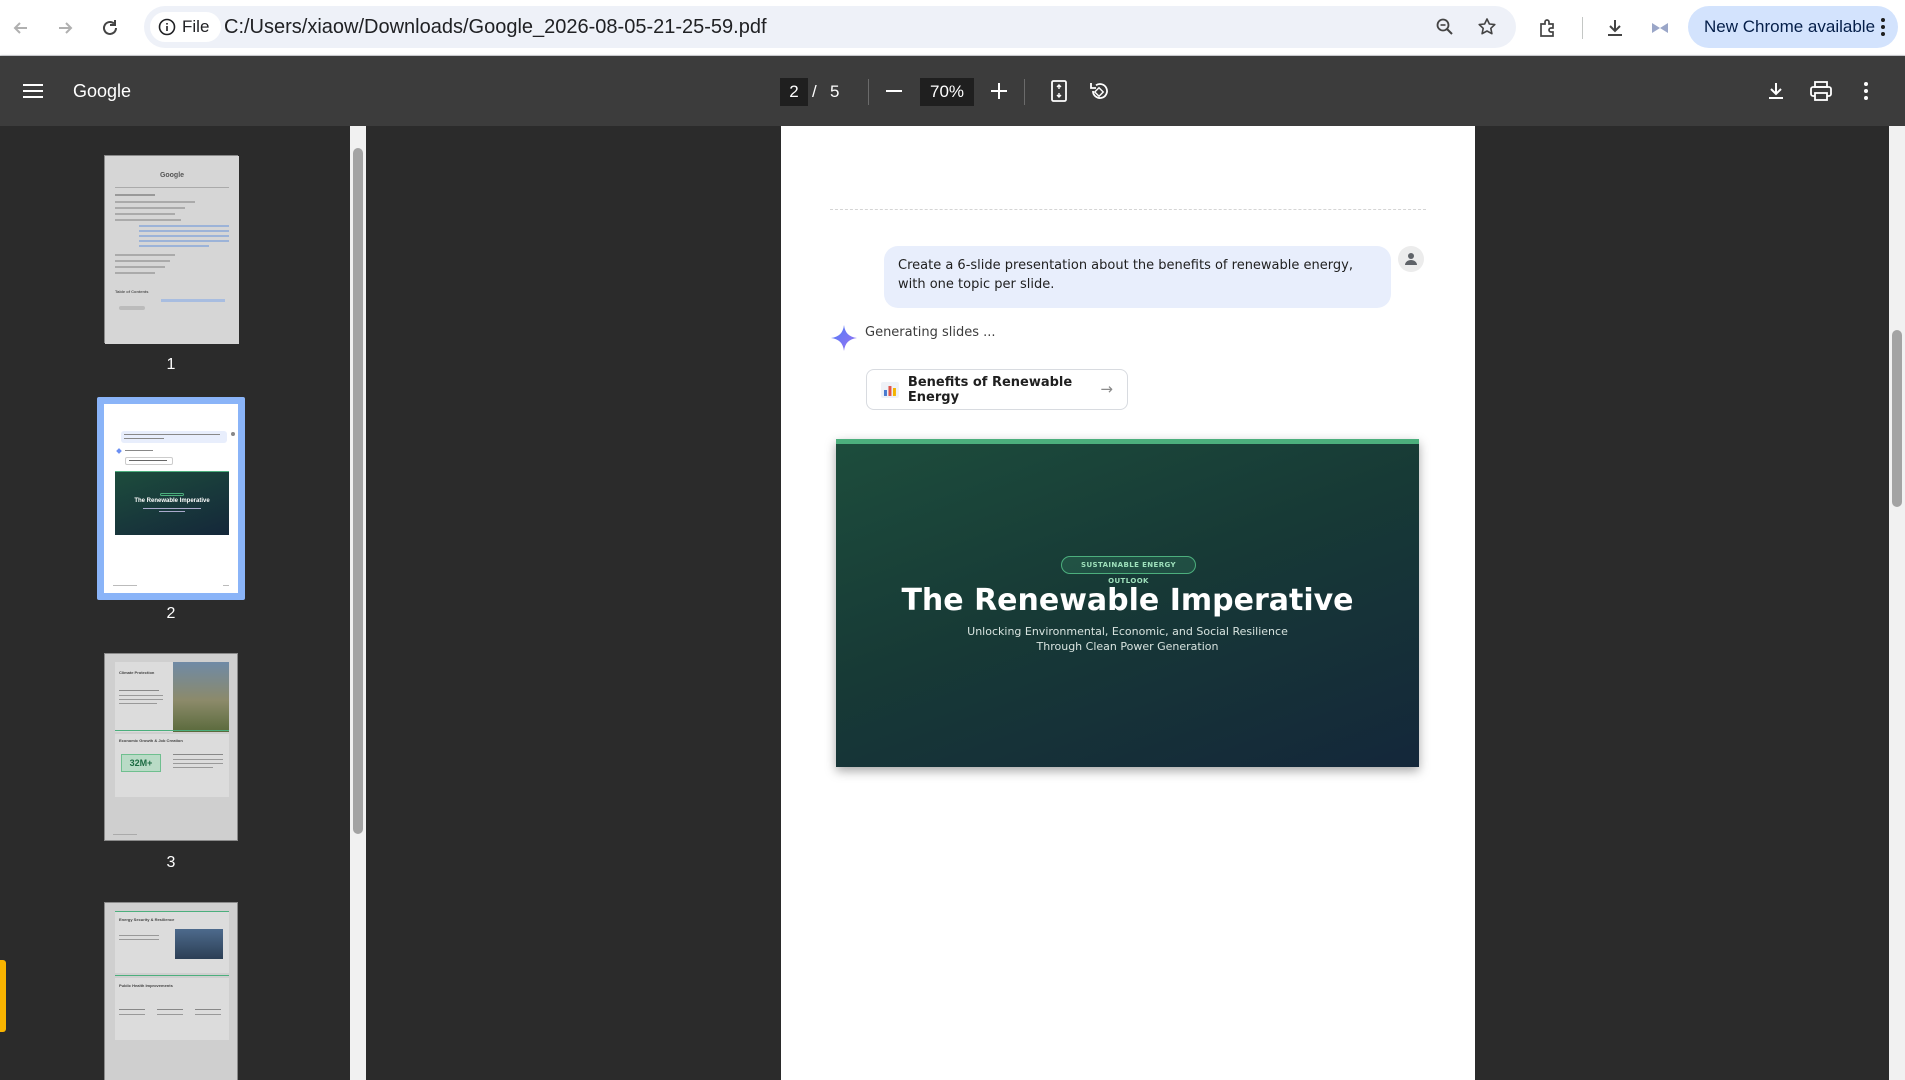 This screenshot has height=1080, width=1905. Describe the element at coordinates (1790, 26) in the screenshot. I see `new-chrome-label: New Chrome available` at that location.